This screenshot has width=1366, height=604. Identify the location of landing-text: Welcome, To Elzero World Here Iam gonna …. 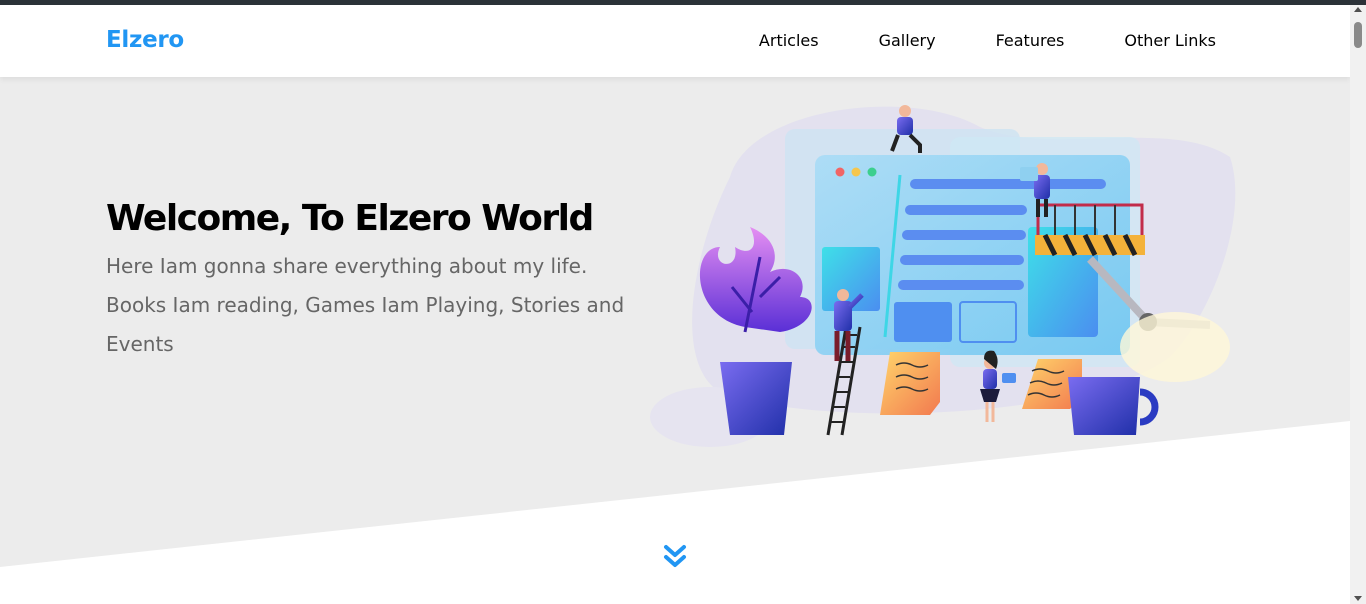
(366, 280).